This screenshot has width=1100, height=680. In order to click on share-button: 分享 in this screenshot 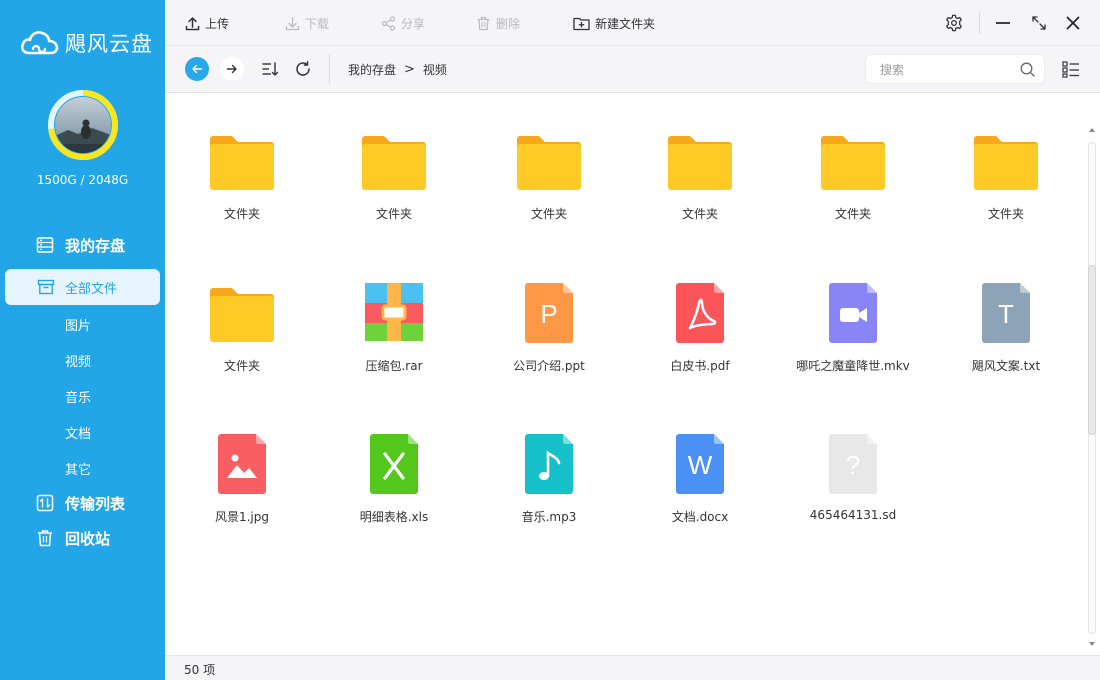, I will do `click(403, 23)`.